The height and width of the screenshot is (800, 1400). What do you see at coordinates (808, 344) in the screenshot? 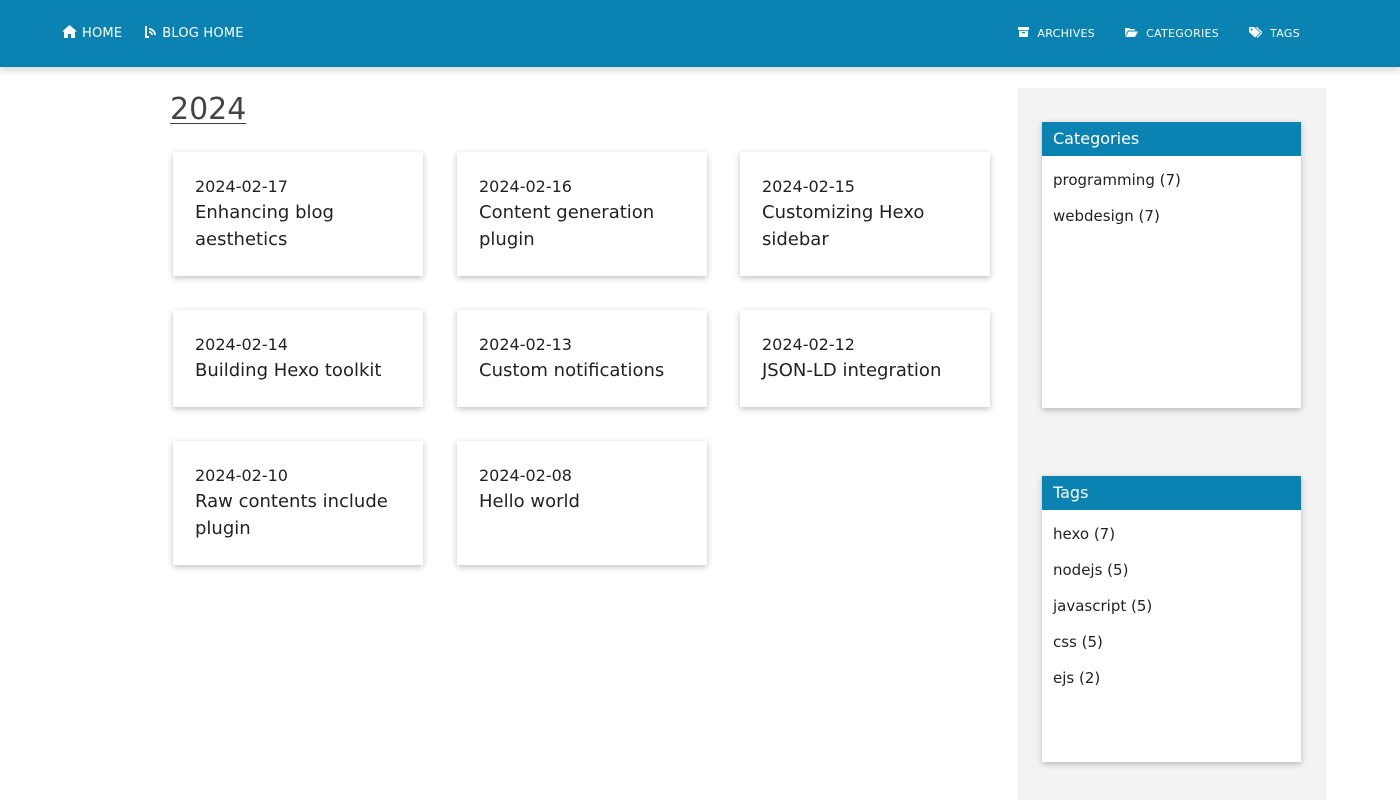
I see `post-date: 2024-02-12` at bounding box center [808, 344].